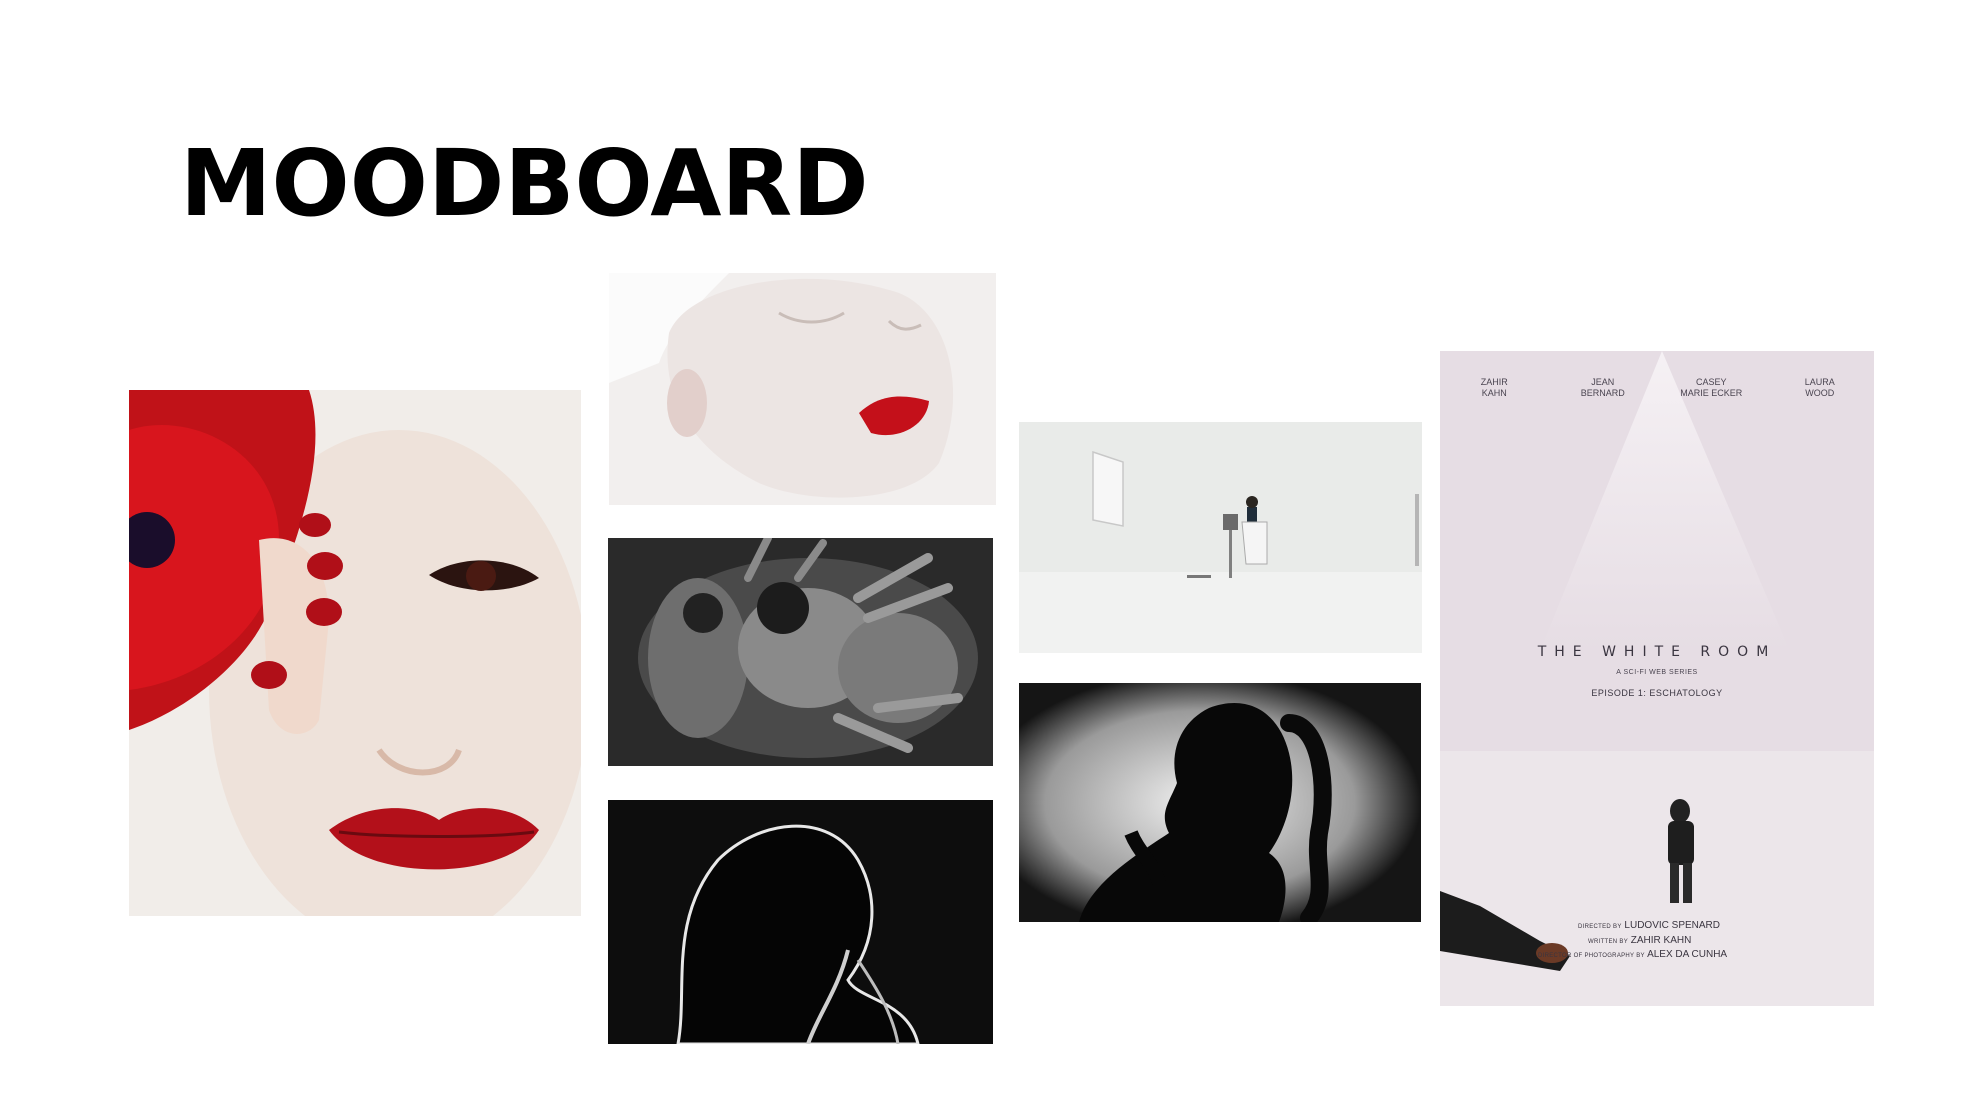  Describe the element at coordinates (1494, 388) in the screenshot. I see `poster-cast-name: ZAHIR KAHN` at that location.